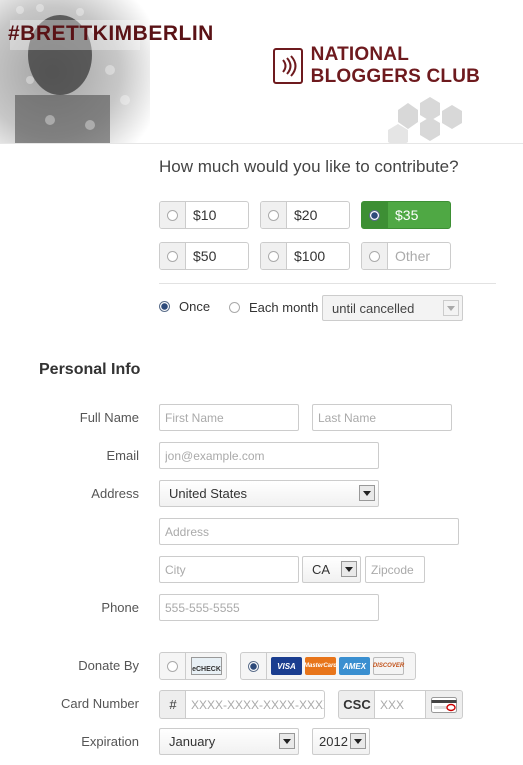 The height and width of the screenshot is (765, 523). I want to click on amount-option-10: $10, so click(204, 215).